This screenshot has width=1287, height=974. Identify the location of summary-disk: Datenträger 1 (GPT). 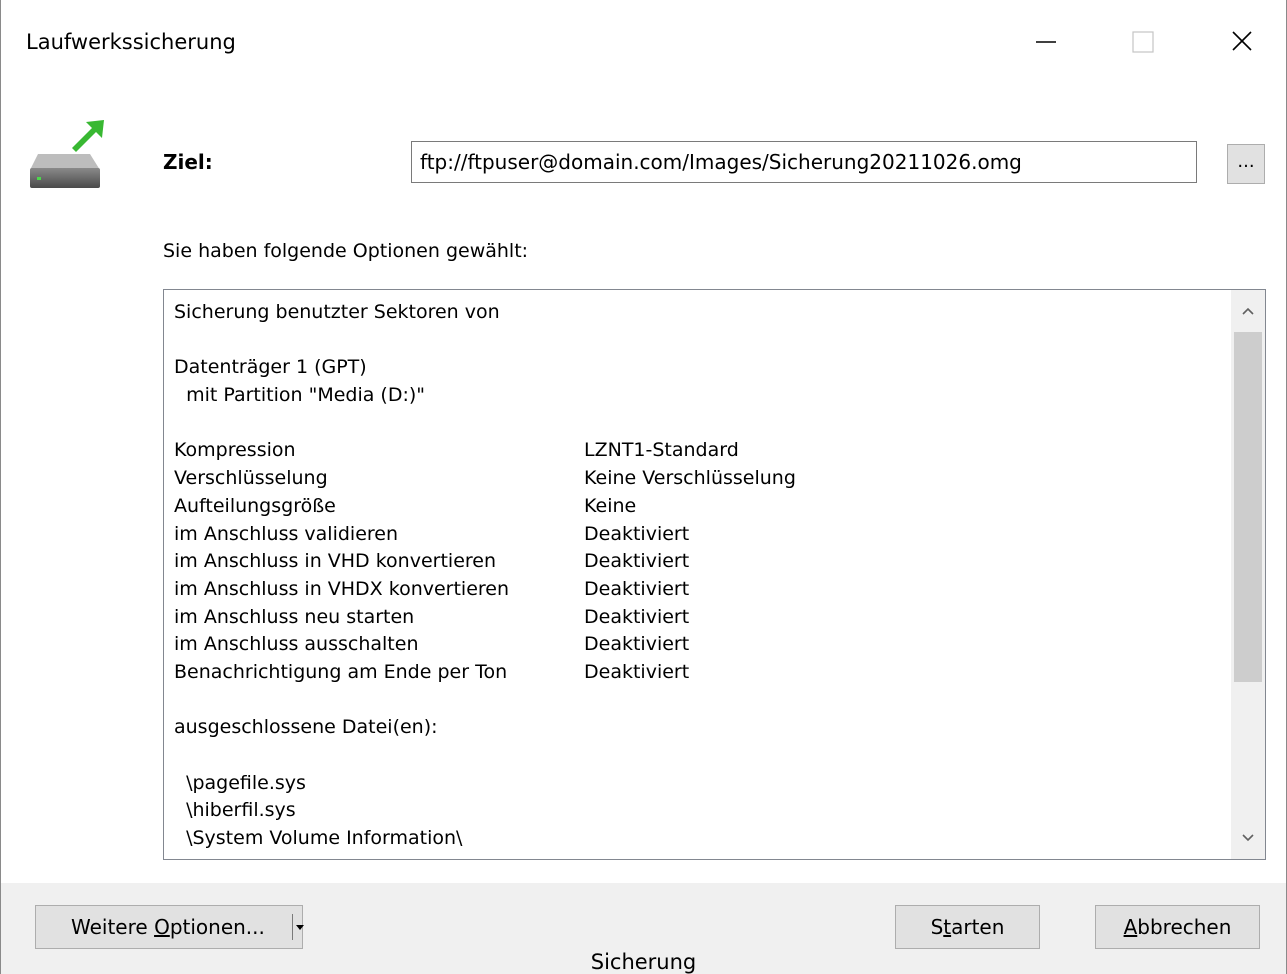
(270, 367).